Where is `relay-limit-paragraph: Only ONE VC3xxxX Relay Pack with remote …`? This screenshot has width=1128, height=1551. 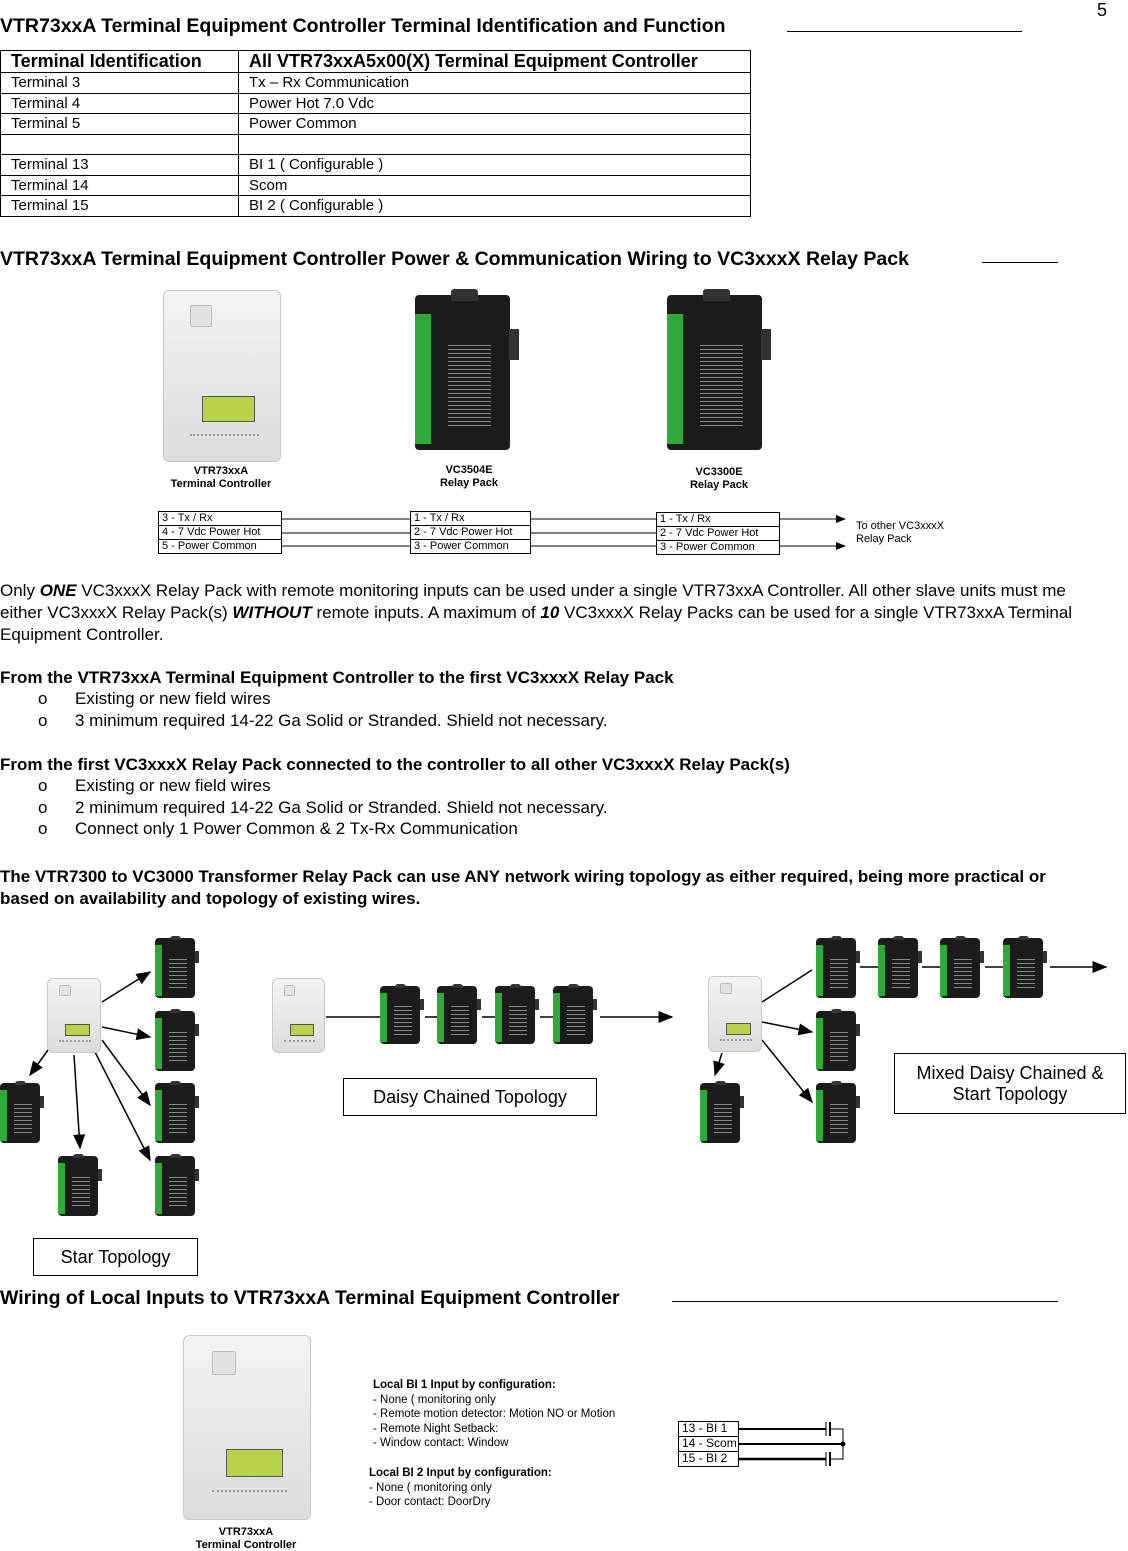
relay-limit-paragraph: Only ONE VC3xxxX Relay Pack with remote … is located at coordinates (555, 613).